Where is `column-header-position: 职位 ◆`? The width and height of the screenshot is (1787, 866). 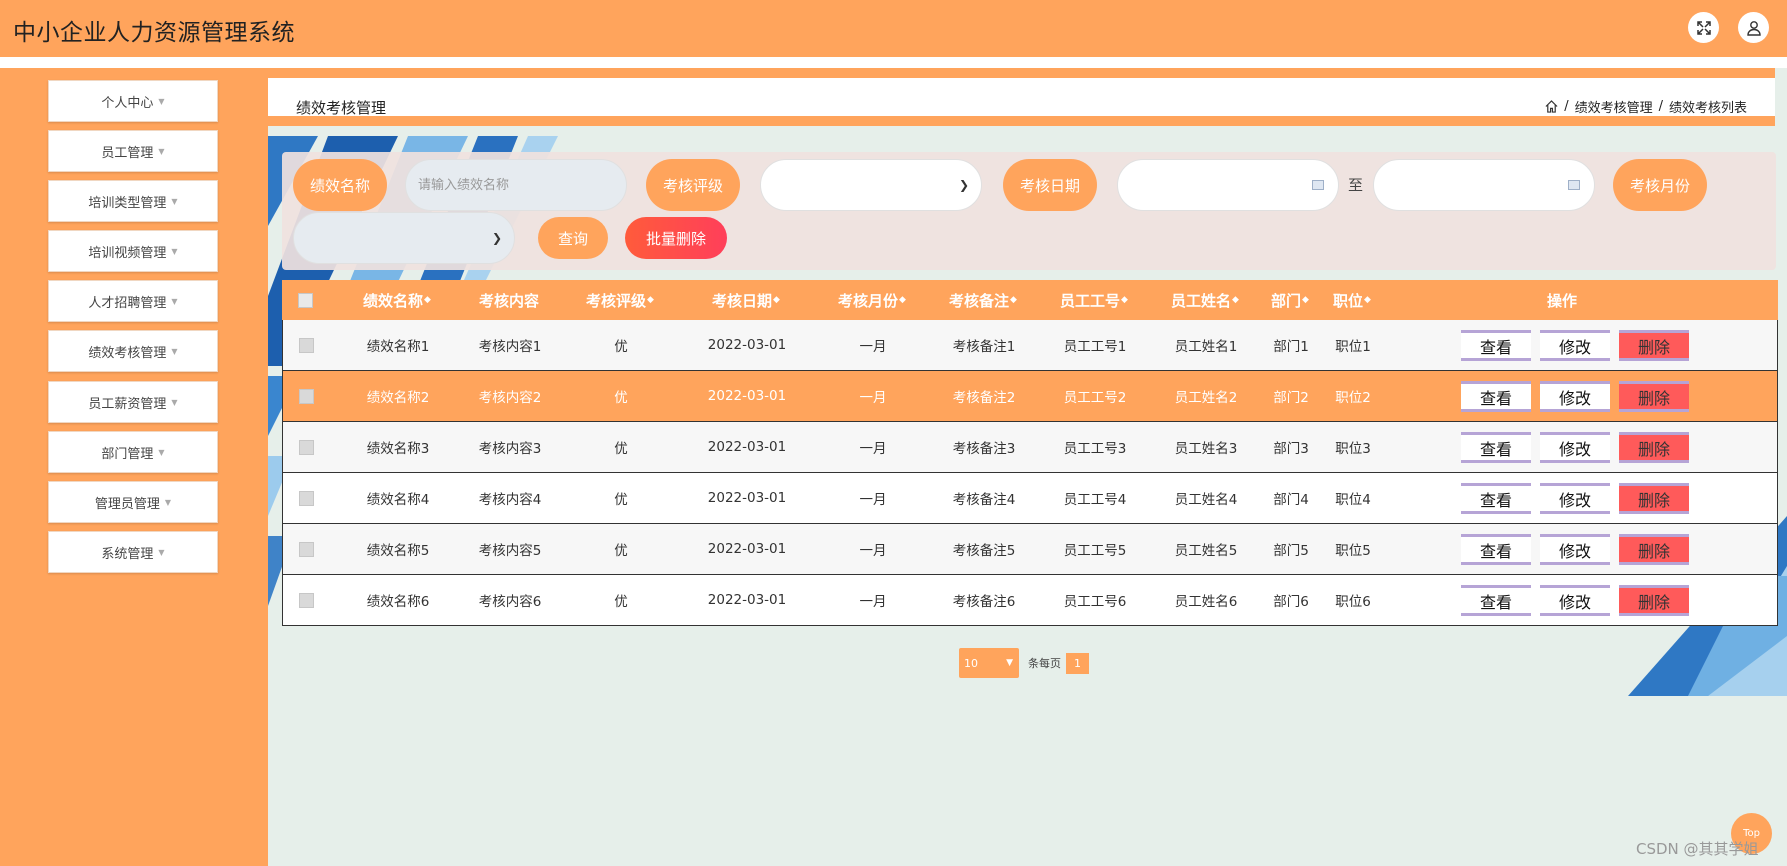 column-header-position: 职位 ◆ is located at coordinates (1352, 300).